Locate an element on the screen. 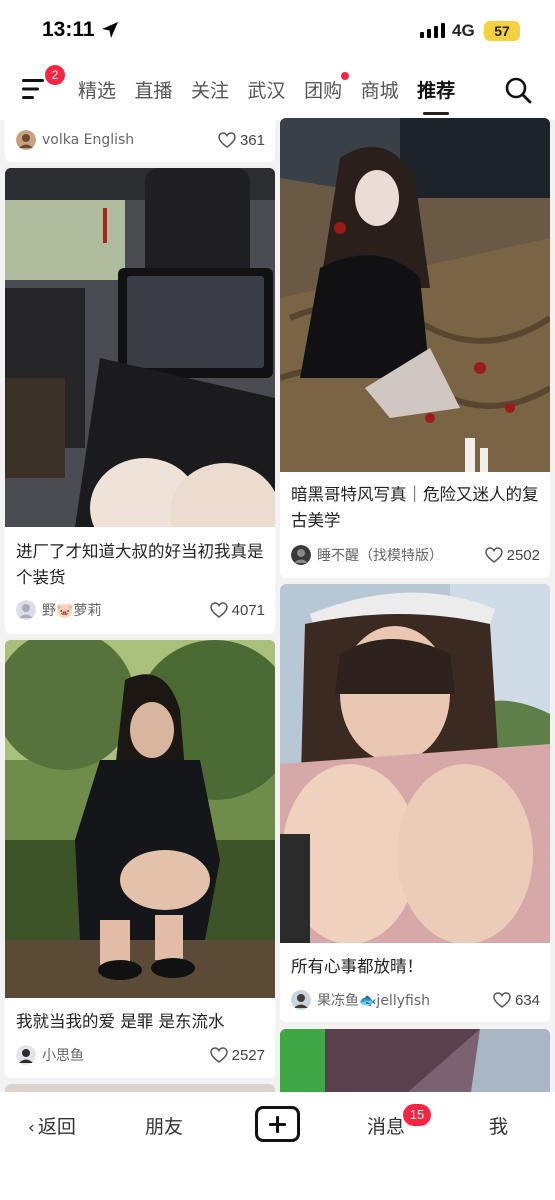 This screenshot has height=1200, width=555. tab-mall: 商城 is located at coordinates (380, 89).